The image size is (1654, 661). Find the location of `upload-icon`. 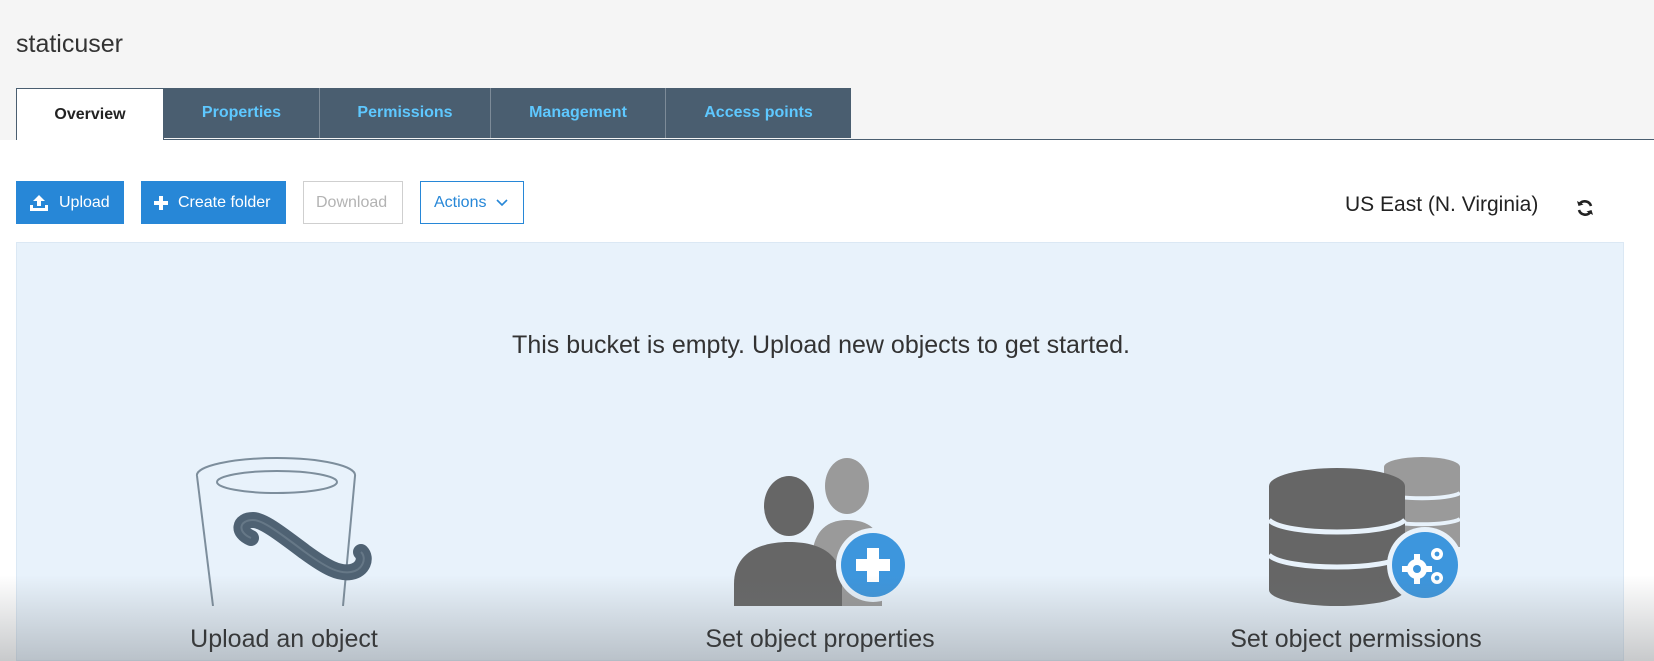

upload-icon is located at coordinates (39, 203).